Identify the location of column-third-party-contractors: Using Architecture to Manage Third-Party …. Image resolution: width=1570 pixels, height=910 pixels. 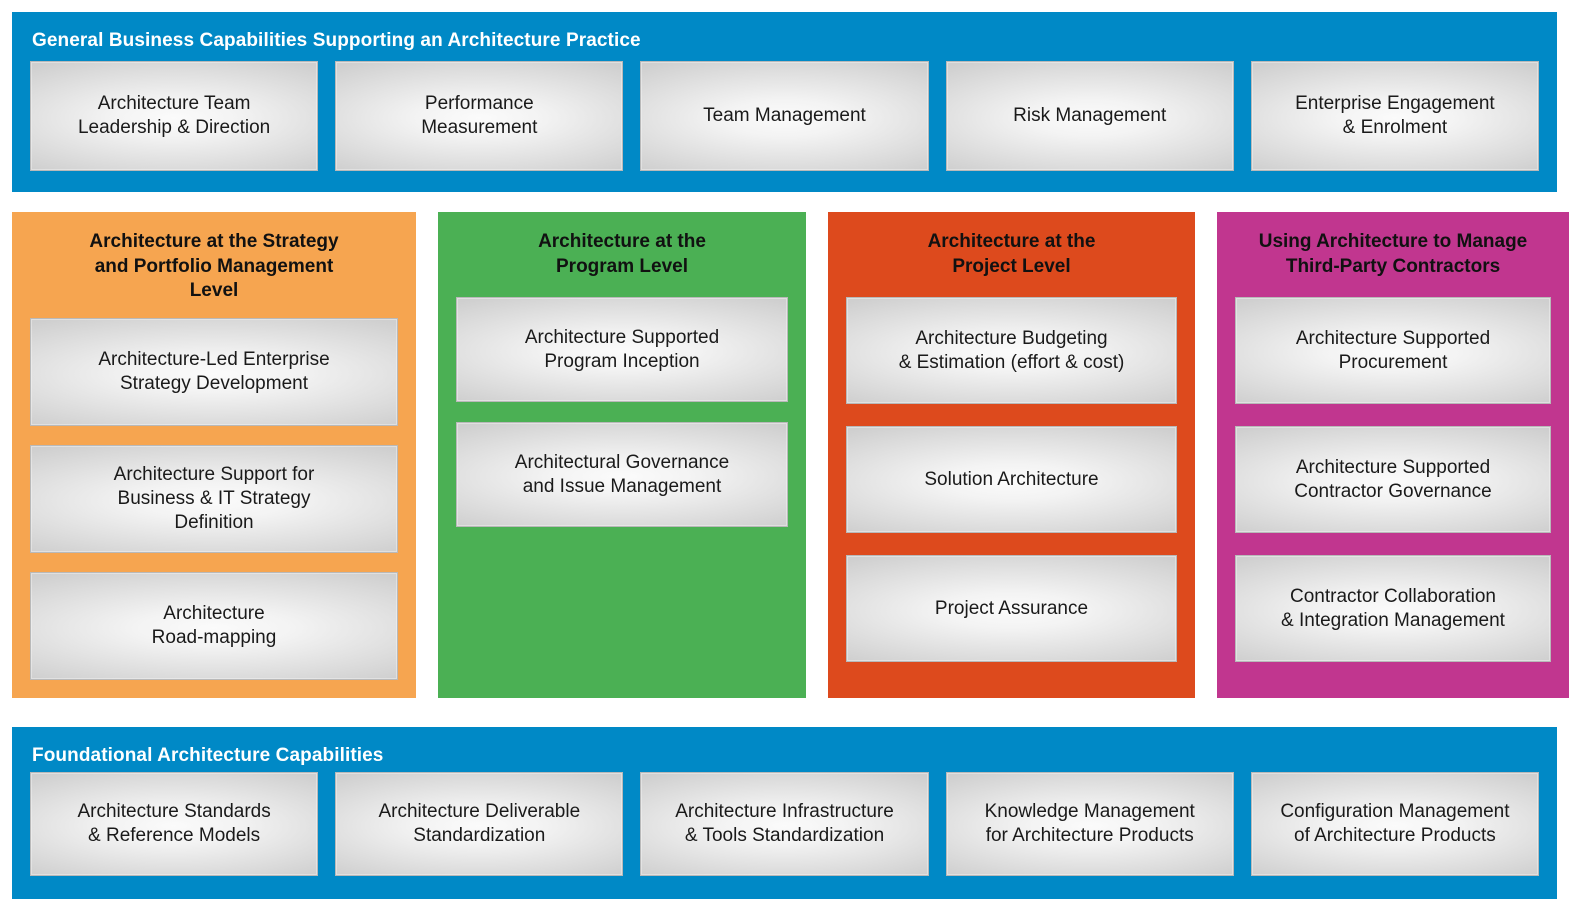
(1393, 455).